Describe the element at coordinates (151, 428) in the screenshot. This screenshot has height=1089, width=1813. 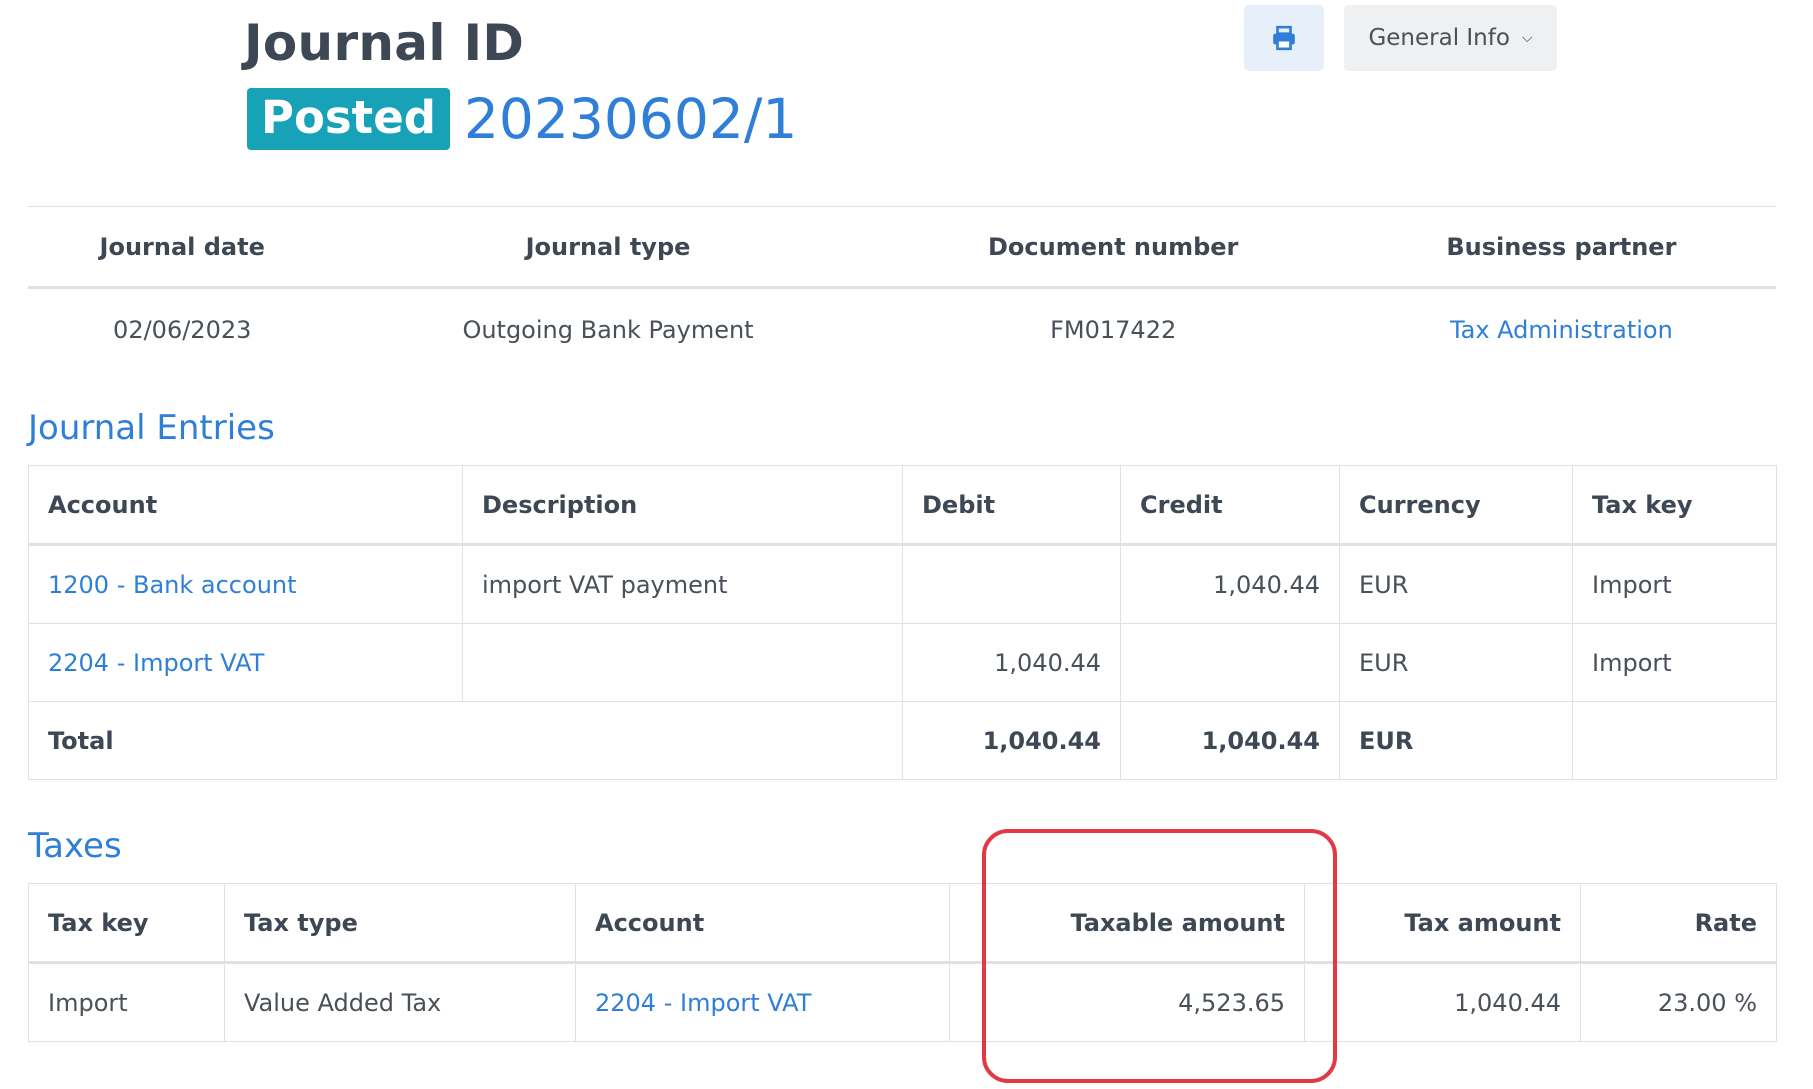
I see `journal-entries-title: Journal Entries` at that location.